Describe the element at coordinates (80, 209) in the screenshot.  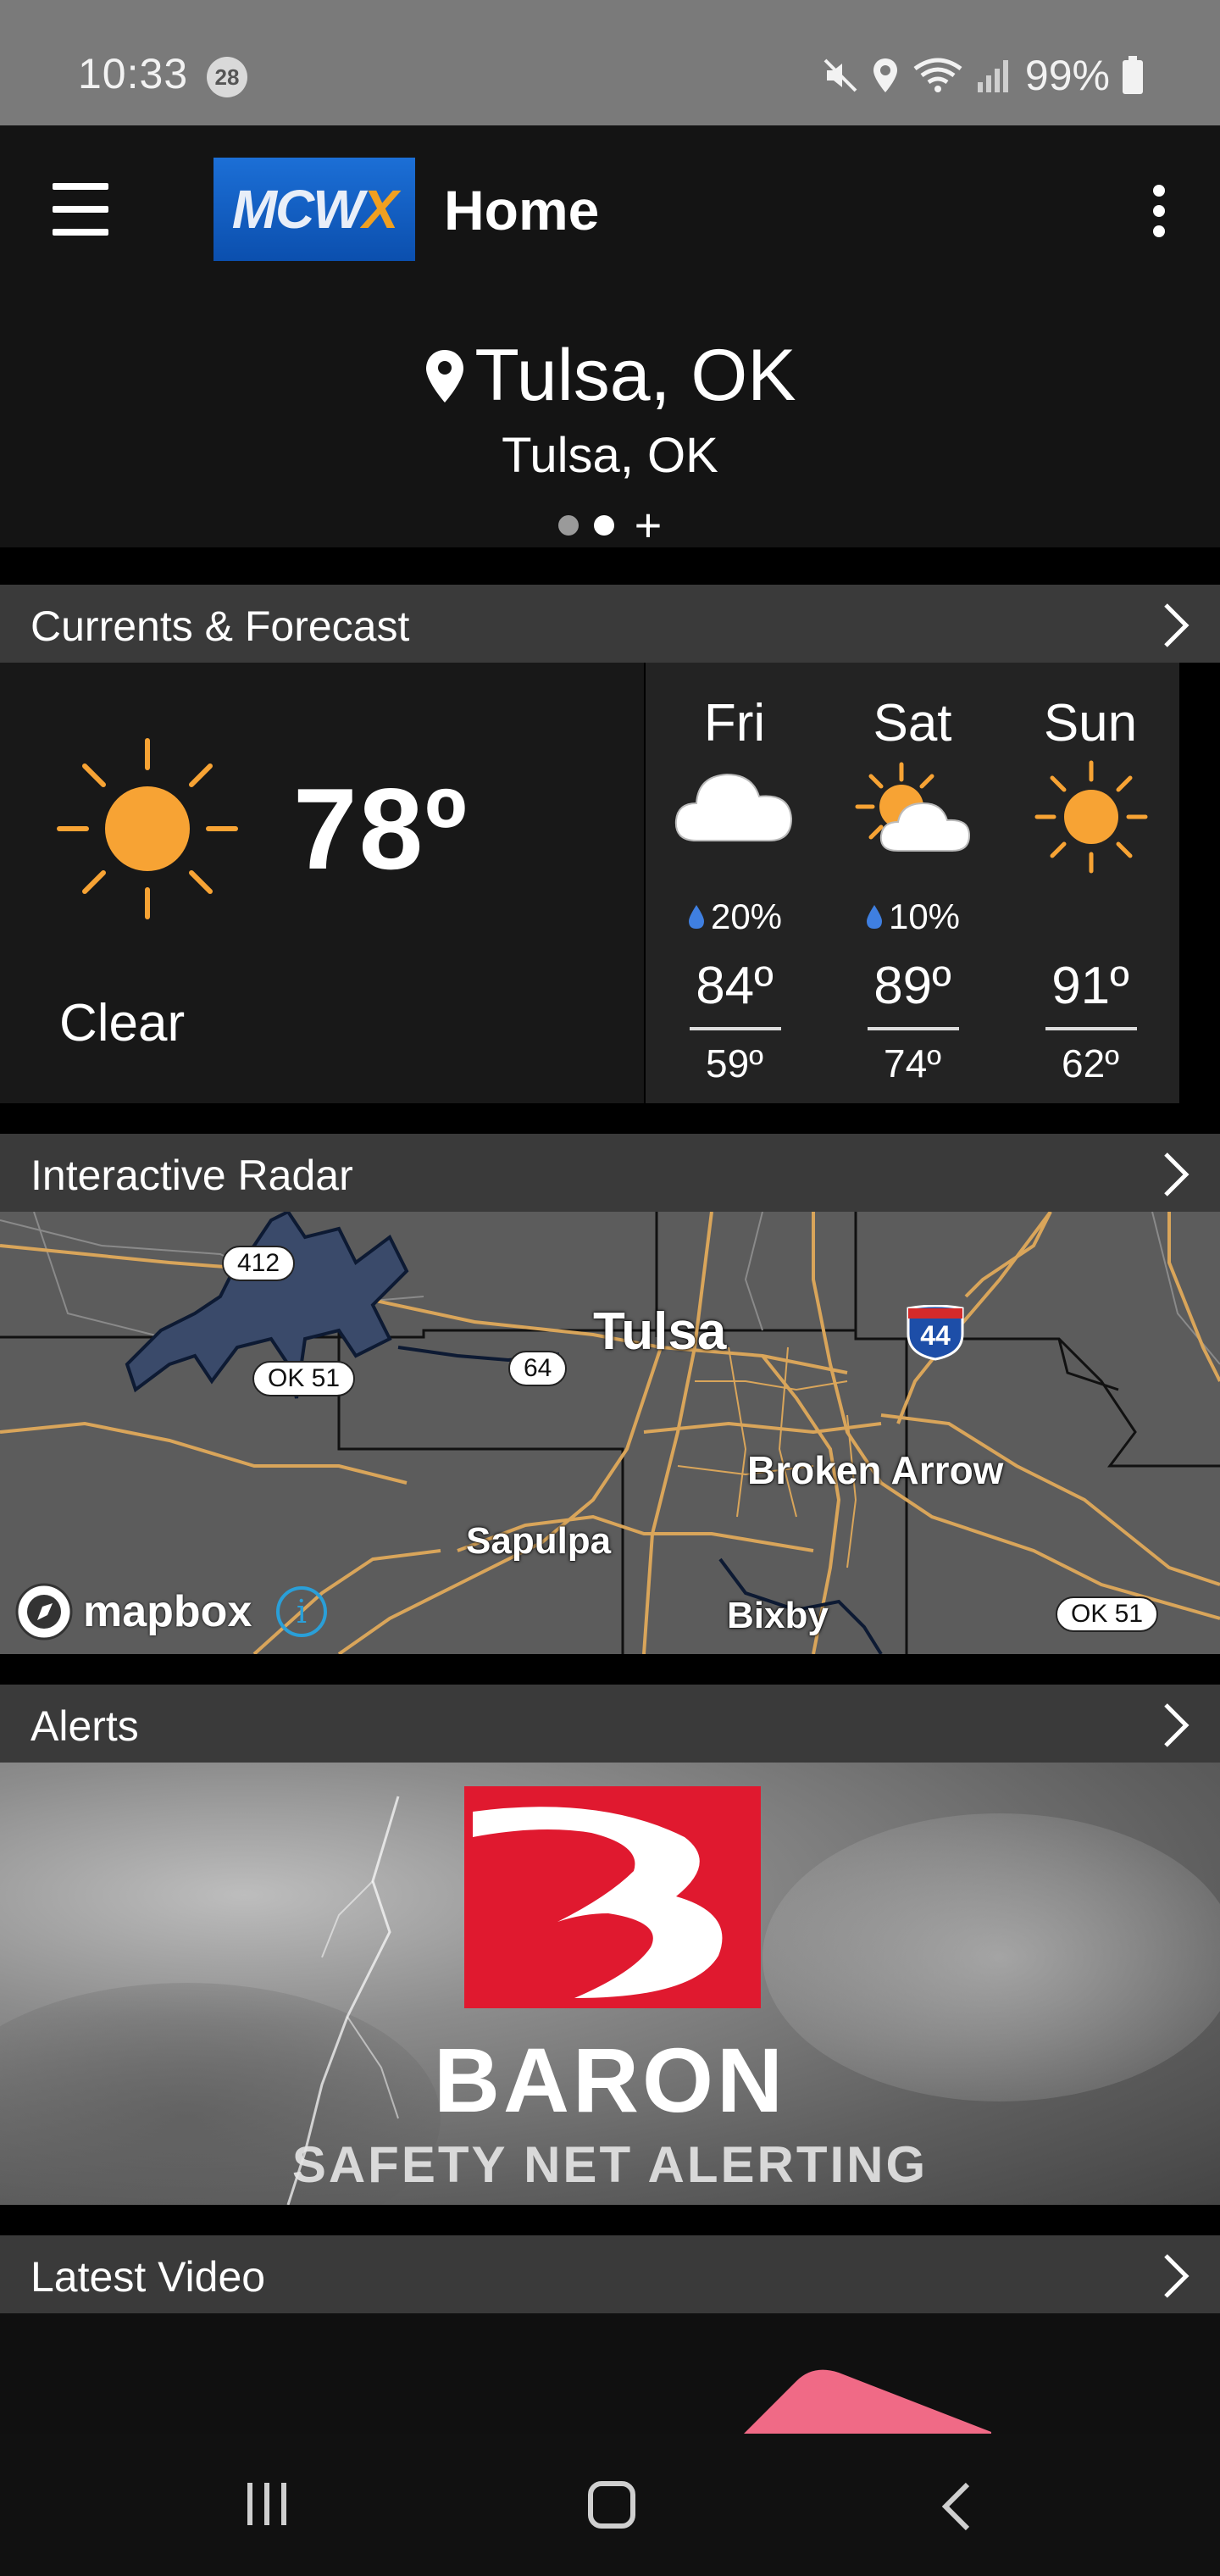
I see `hamburger-menu-icon` at that location.